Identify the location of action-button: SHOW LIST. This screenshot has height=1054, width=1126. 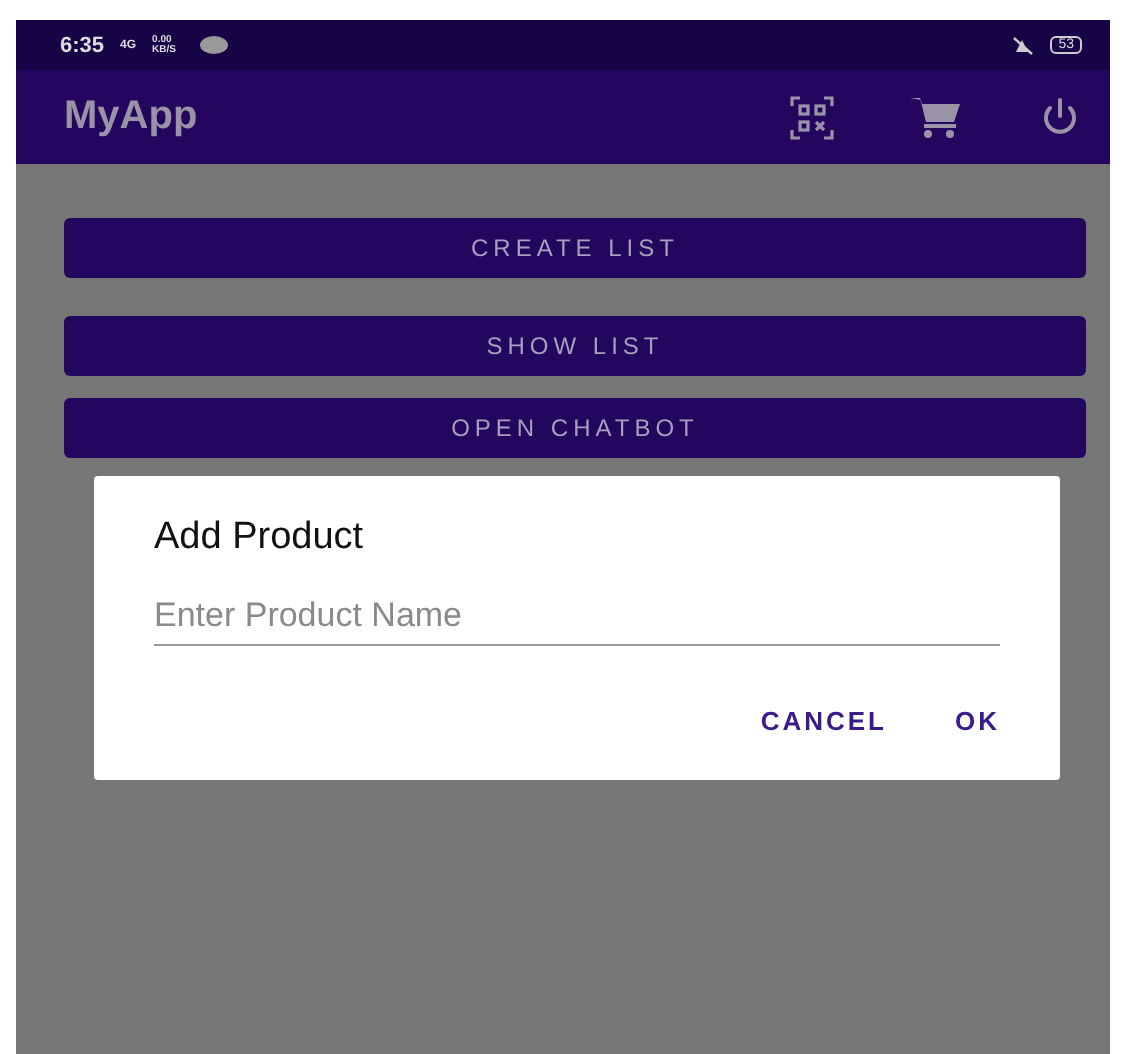
(575, 346).